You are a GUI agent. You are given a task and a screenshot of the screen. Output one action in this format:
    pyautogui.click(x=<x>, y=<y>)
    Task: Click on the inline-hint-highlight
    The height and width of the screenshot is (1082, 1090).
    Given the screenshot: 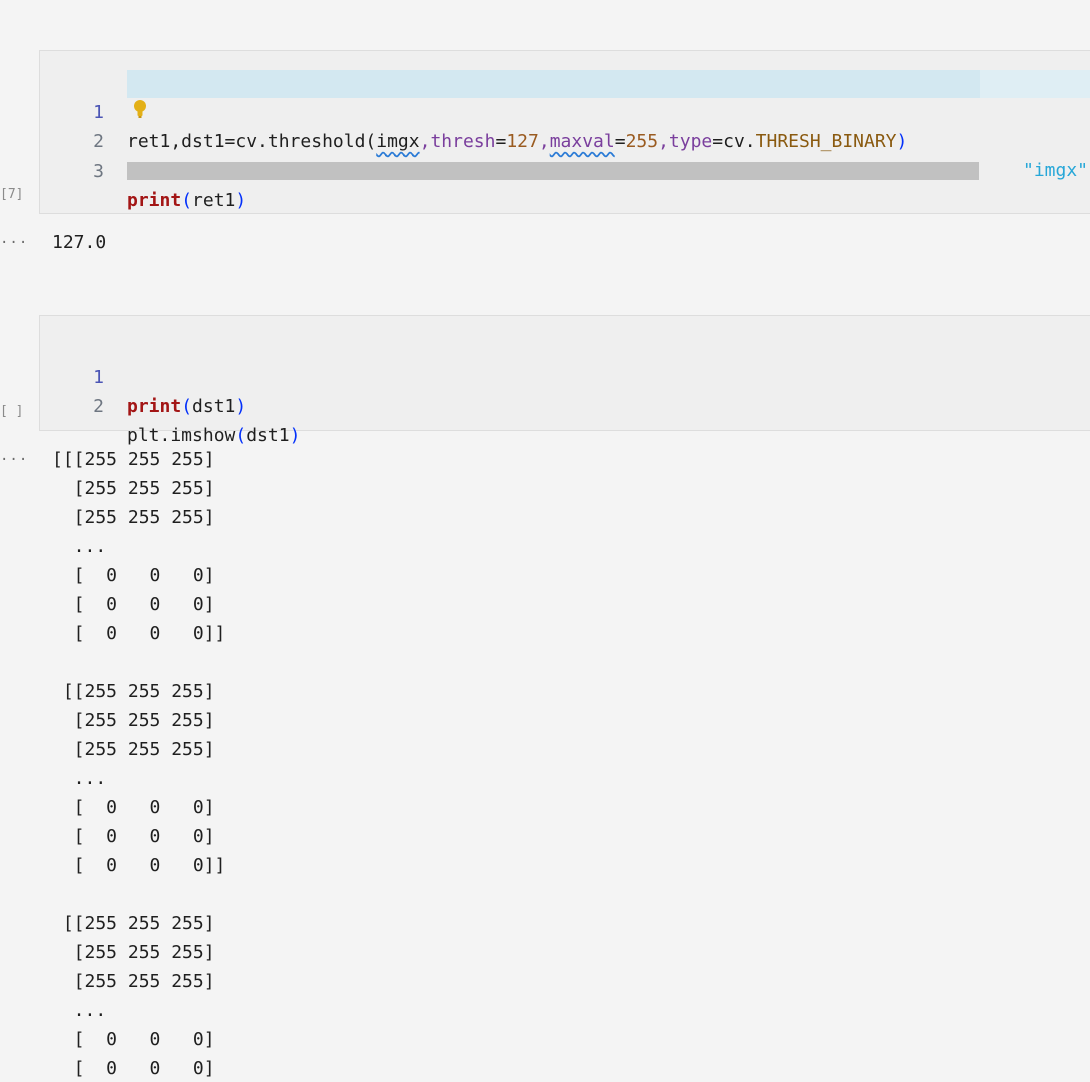 What is the action you would take?
    pyautogui.click(x=1035, y=84)
    